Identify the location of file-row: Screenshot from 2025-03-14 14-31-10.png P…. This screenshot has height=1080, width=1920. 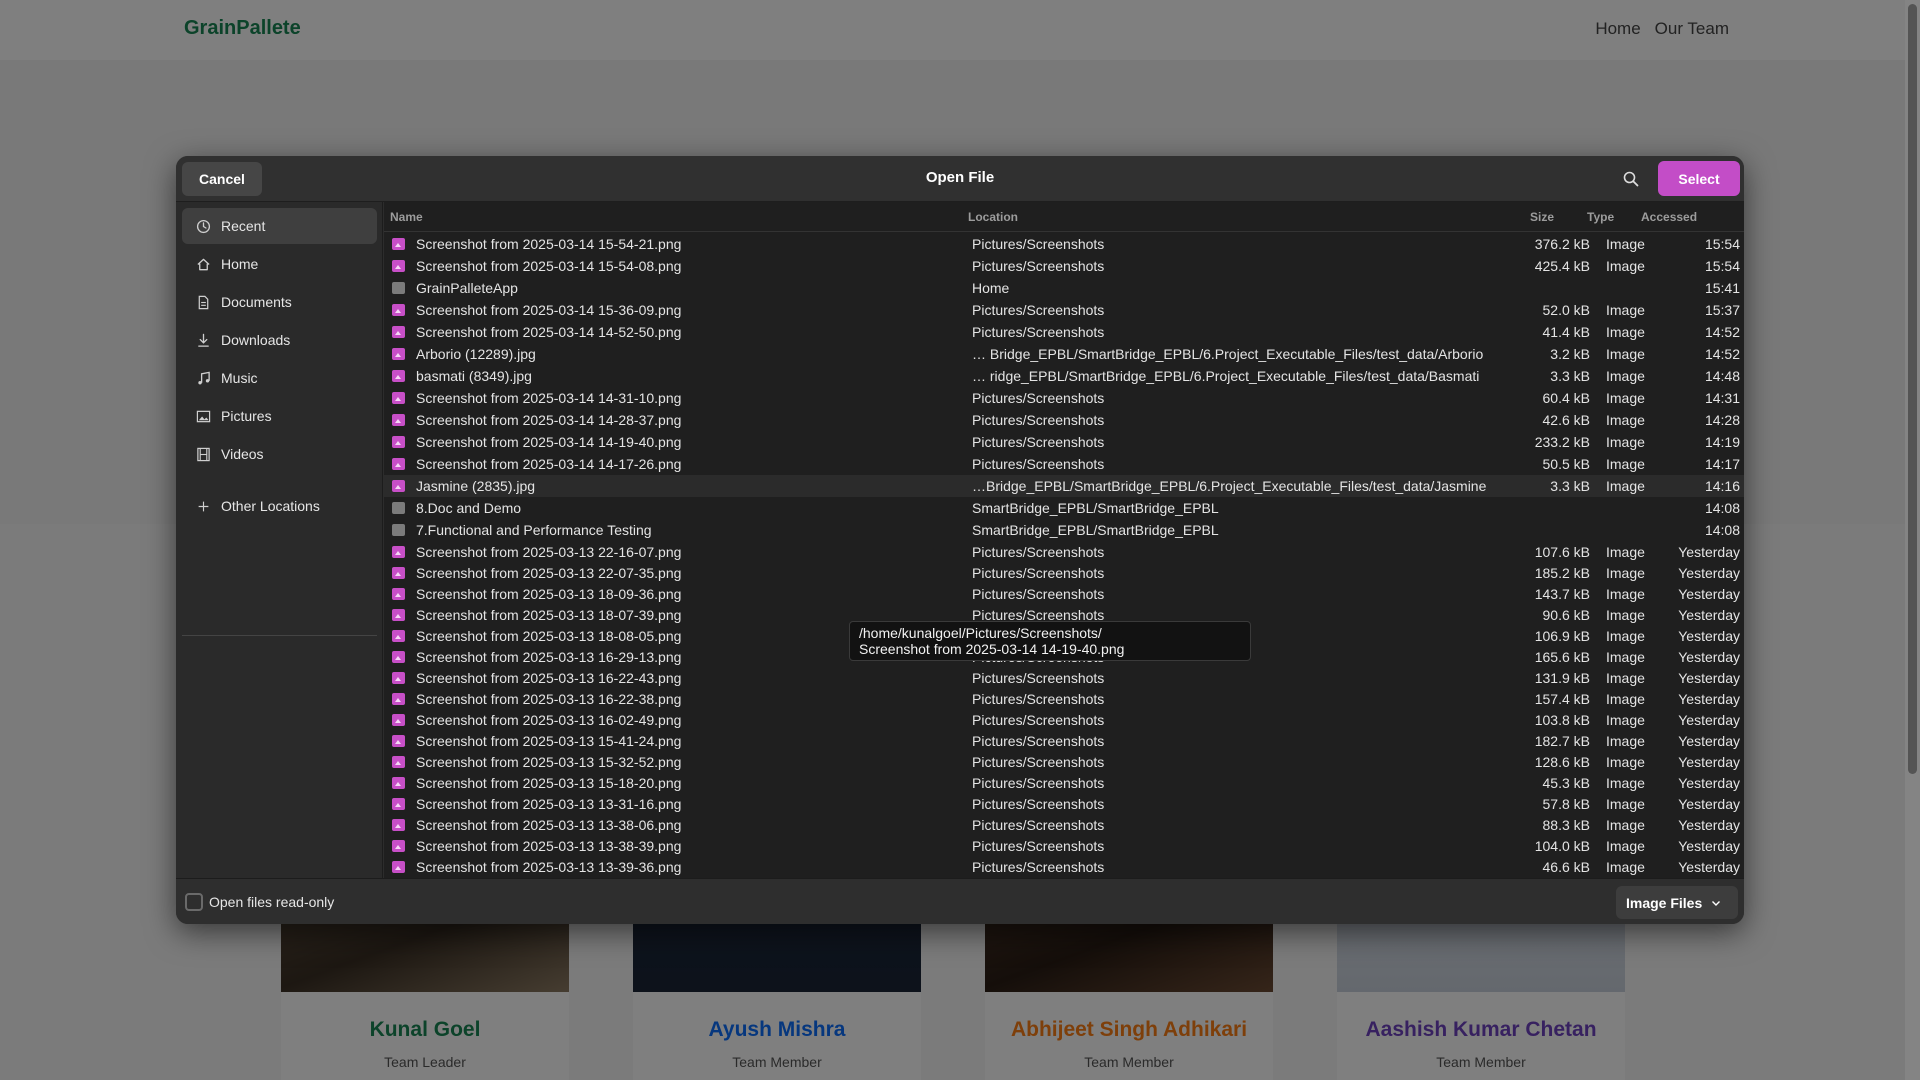
(1064, 398).